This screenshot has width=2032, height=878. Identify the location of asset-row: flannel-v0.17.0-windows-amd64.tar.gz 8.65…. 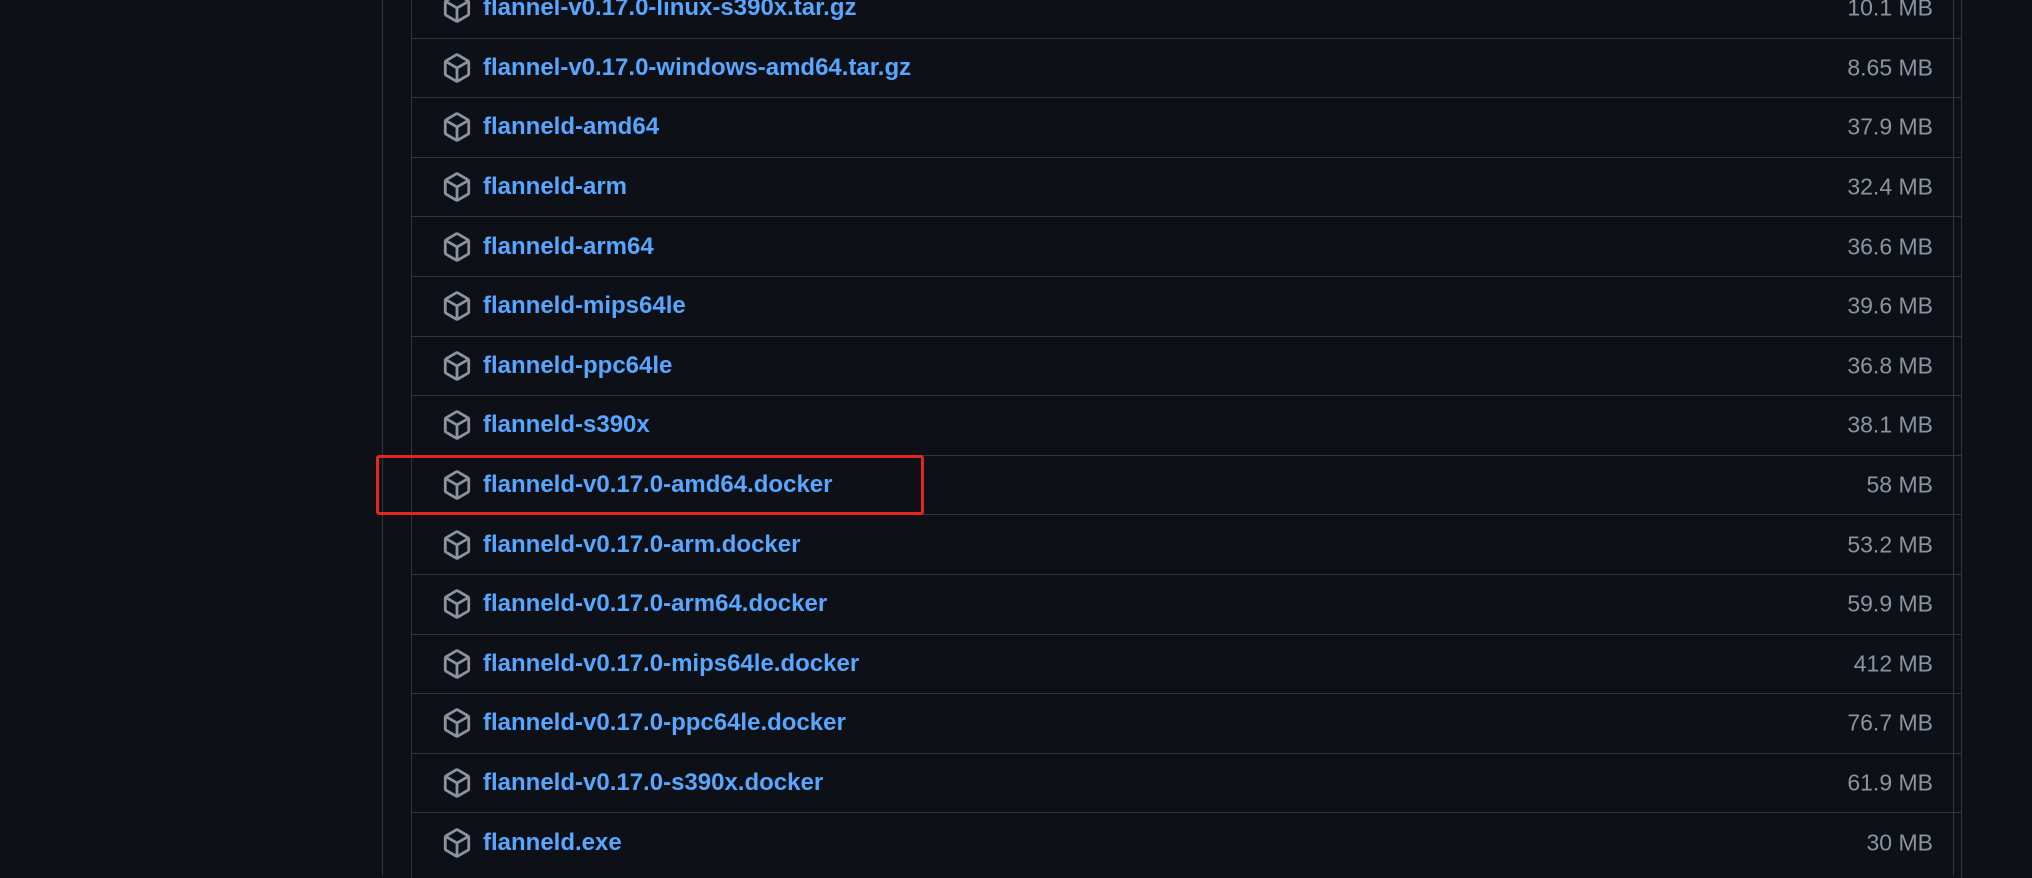
(1186, 67).